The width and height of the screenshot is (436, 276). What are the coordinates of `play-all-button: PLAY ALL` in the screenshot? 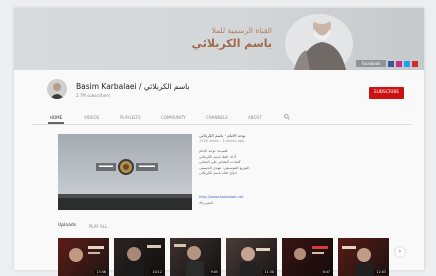 It's located at (98, 226).